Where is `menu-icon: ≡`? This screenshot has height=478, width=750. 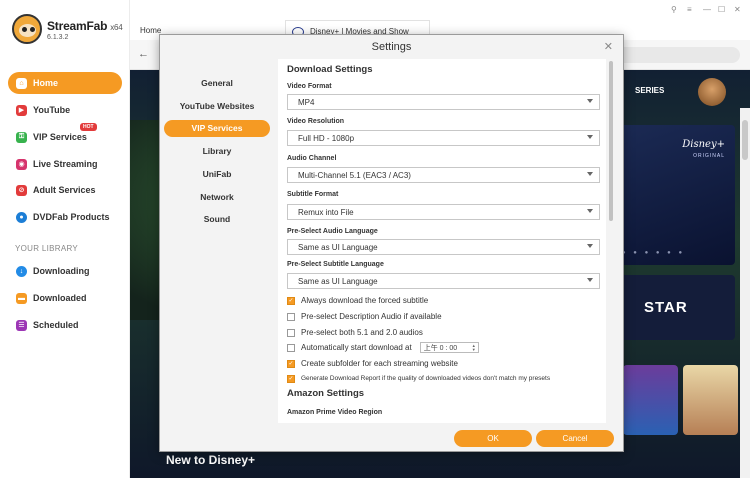
menu-icon: ≡ is located at coordinates (689, 9).